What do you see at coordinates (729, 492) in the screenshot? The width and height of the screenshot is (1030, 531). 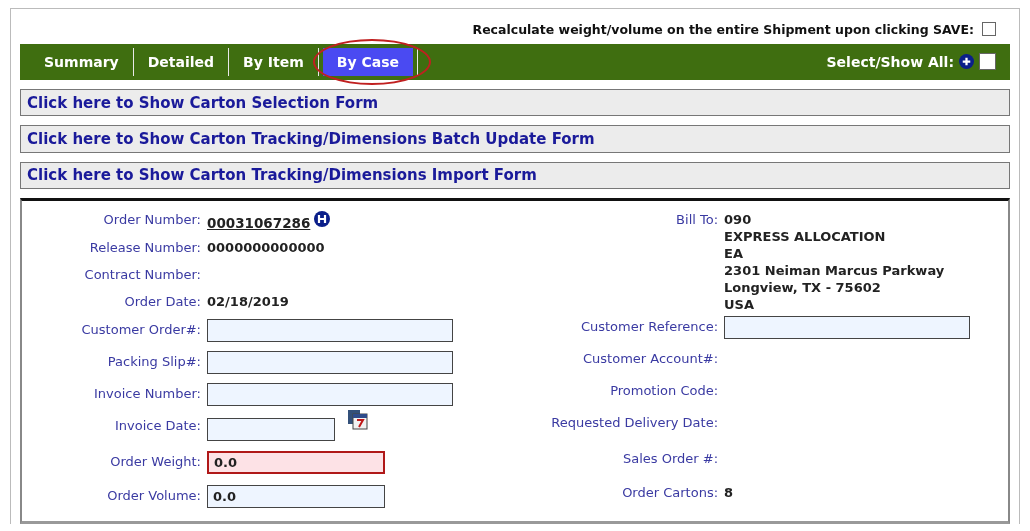 I see `field-value: 8` at bounding box center [729, 492].